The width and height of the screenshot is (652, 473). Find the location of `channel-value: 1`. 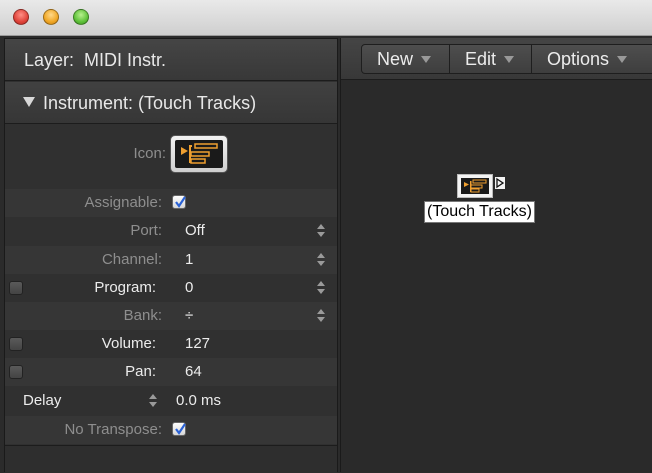

channel-value: 1 is located at coordinates (189, 260).